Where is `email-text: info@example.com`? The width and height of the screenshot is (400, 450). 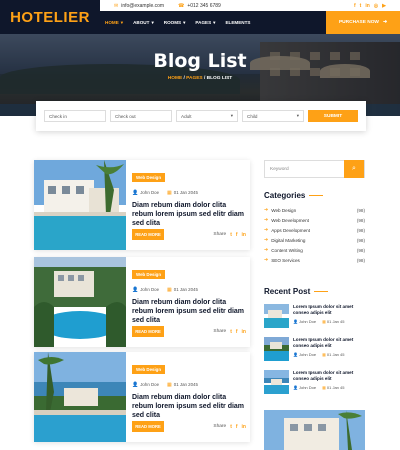
email-text: info@example.com is located at coordinates (143, 5).